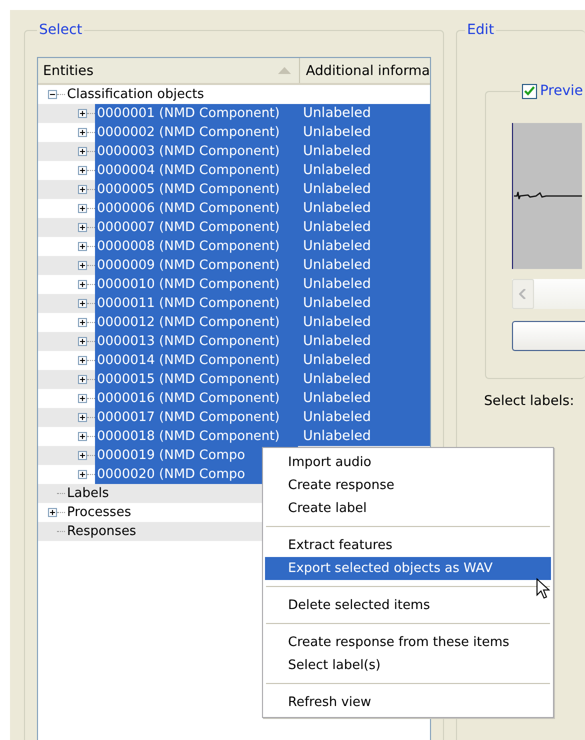  What do you see at coordinates (196, 151) in the screenshot?
I see `tree-item: 0000003 (NMD Component)` at bounding box center [196, 151].